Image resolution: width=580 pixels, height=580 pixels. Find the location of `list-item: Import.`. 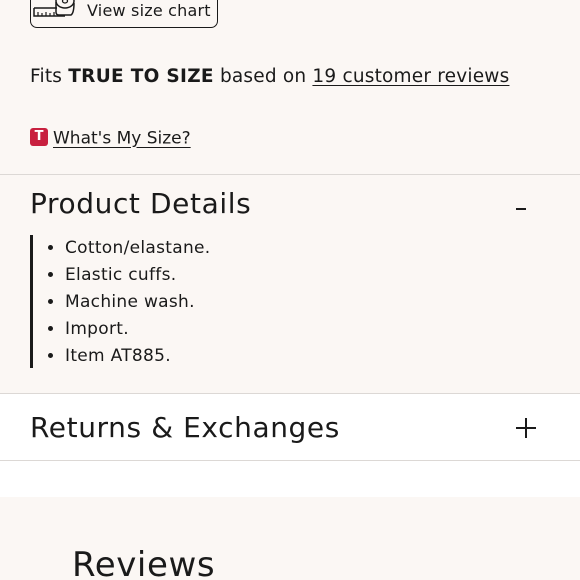

list-item: Import. is located at coordinates (197, 329).